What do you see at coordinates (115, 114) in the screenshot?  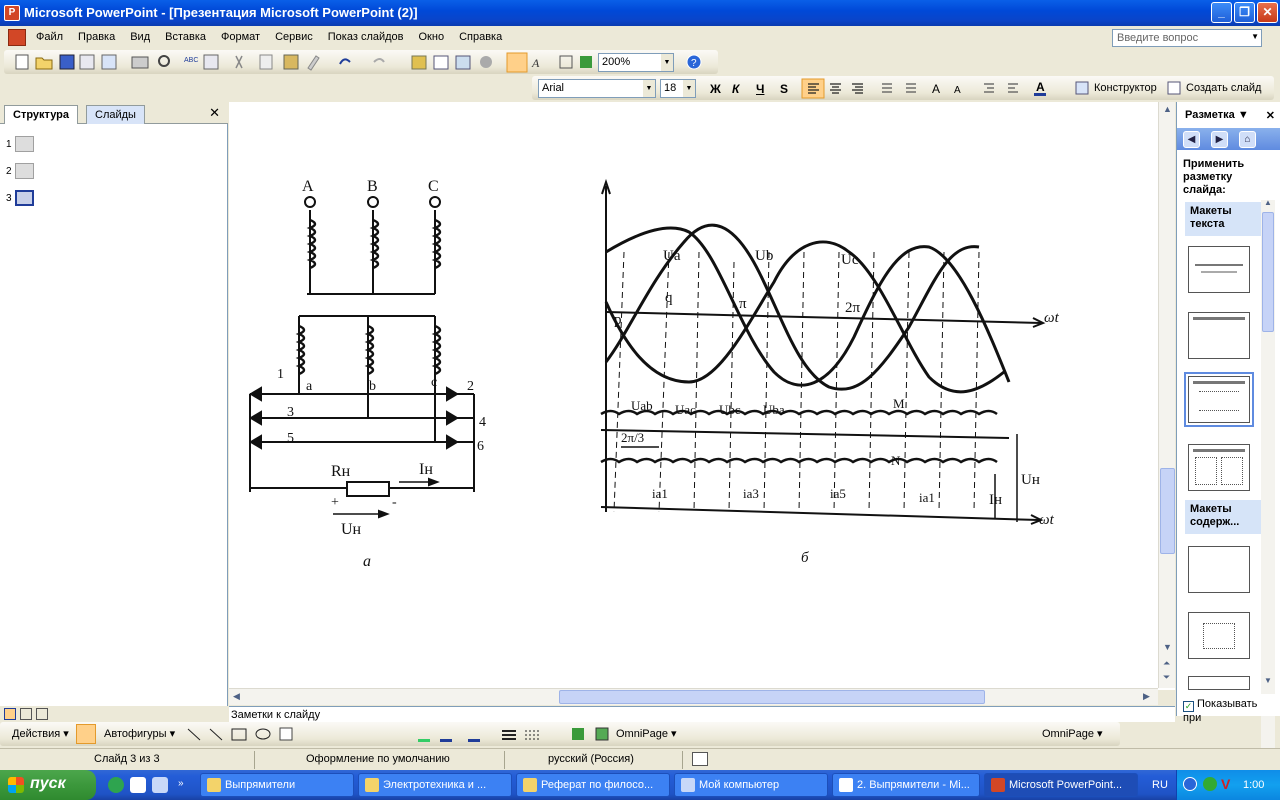 I see `tab-slides: Слайды` at bounding box center [115, 114].